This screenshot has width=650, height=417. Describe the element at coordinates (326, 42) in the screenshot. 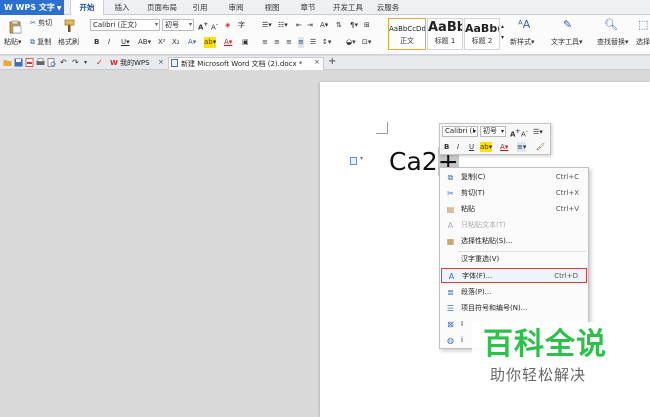

I see `line-spacing-icon: ↕▾` at that location.